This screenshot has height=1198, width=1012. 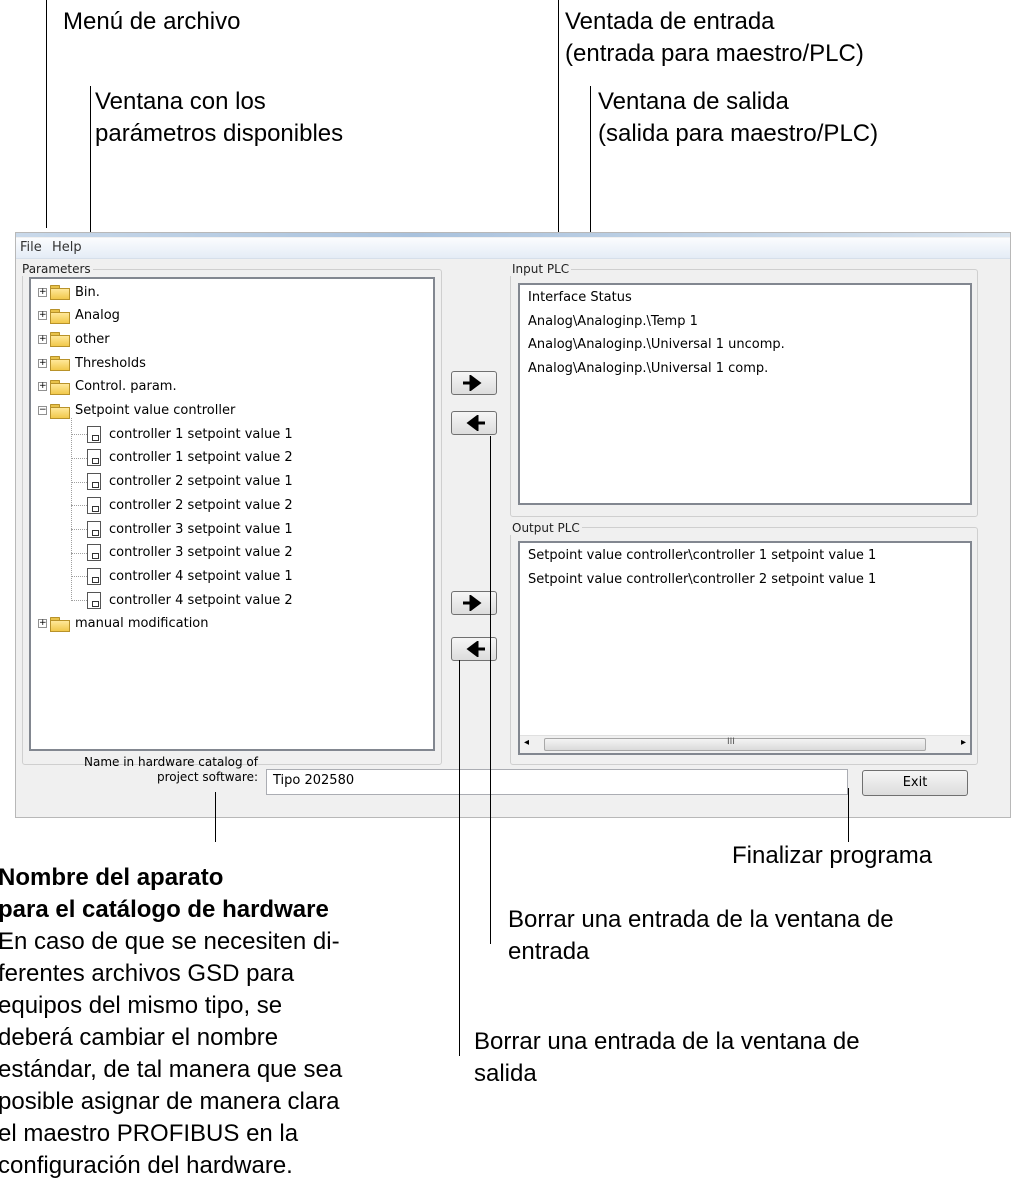 I want to click on tree-label: Bin., so click(x=87, y=292).